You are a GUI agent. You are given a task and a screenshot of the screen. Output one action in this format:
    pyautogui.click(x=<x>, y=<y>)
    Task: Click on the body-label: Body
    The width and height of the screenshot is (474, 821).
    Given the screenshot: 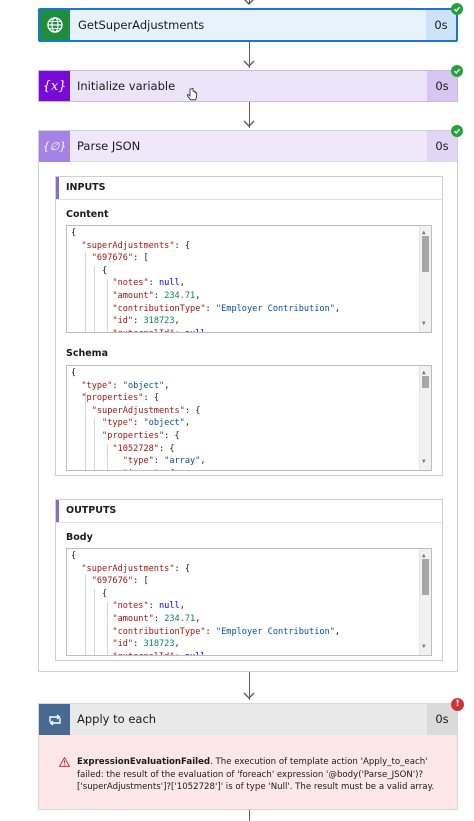 What is the action you would take?
    pyautogui.click(x=79, y=537)
    